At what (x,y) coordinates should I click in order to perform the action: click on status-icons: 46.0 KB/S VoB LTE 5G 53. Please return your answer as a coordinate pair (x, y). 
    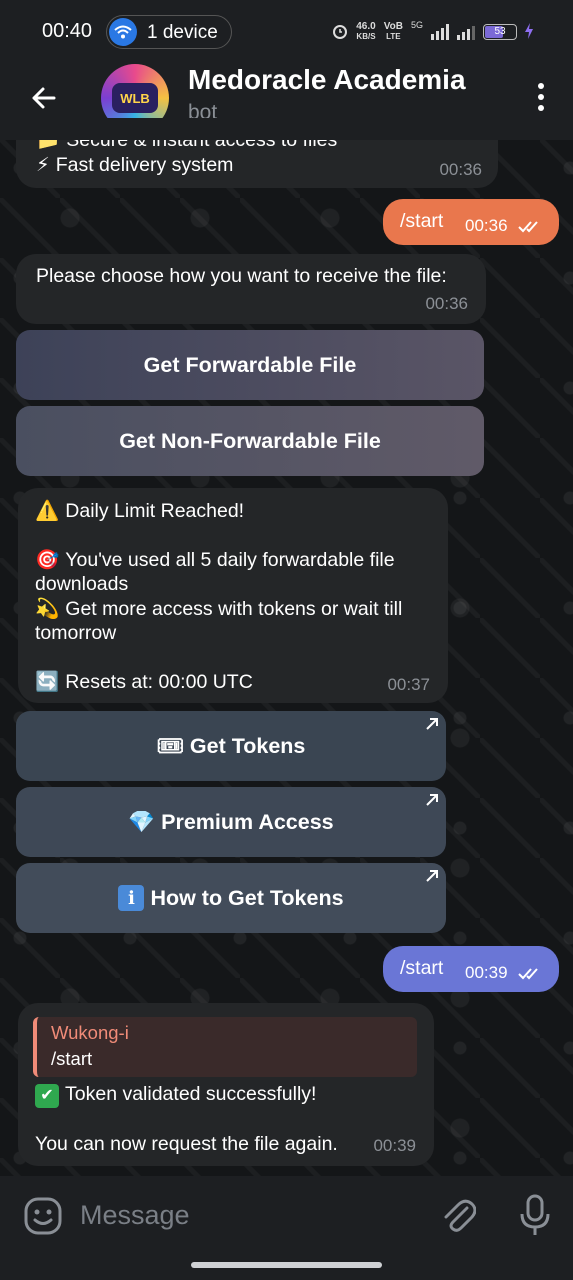
    Looking at the image, I should click on (432, 31).